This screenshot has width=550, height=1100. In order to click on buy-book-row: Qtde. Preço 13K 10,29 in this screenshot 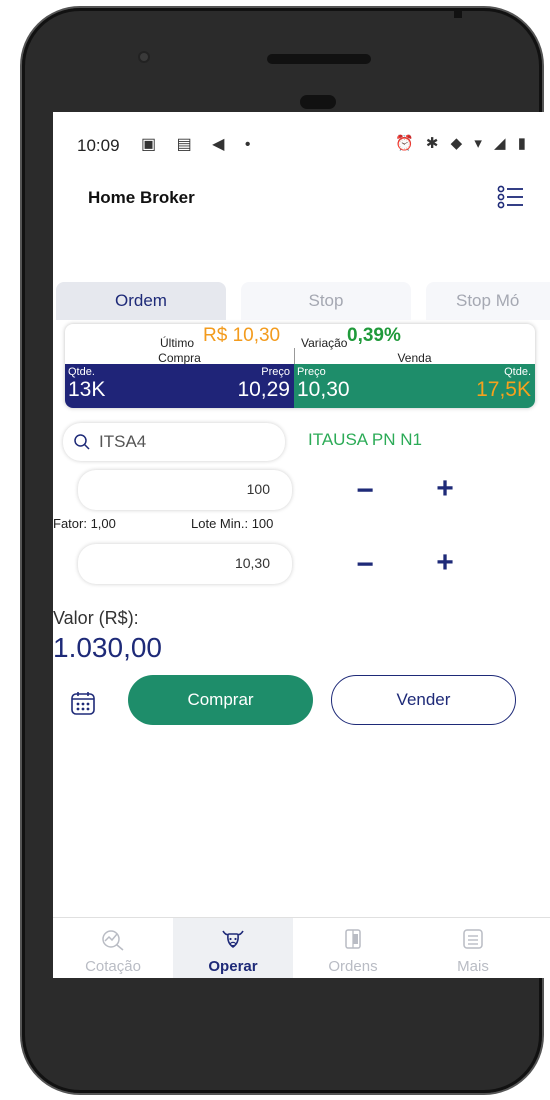, I will do `click(179, 386)`.